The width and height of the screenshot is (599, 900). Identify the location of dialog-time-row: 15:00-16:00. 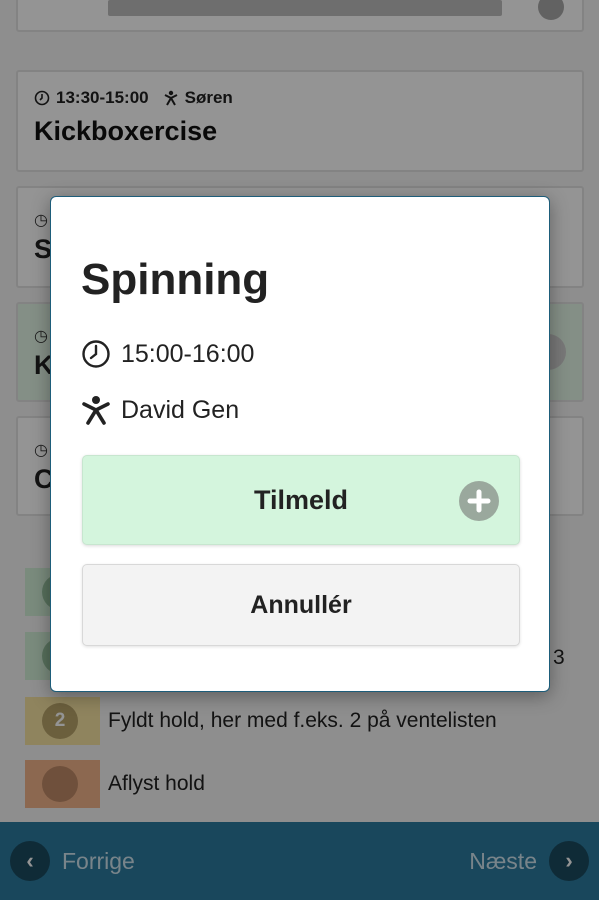
(167, 354).